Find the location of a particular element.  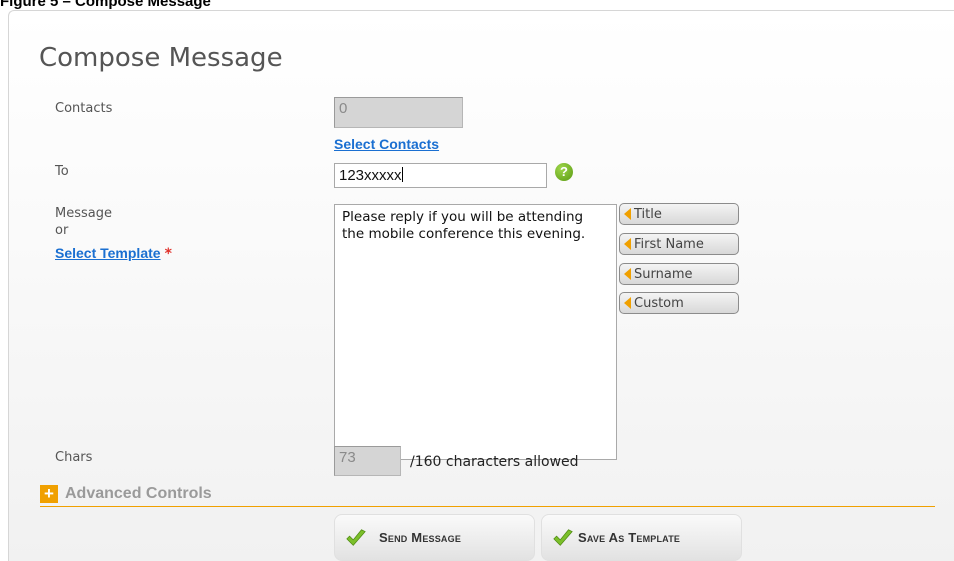

insert-title-button: Title is located at coordinates (679, 214).